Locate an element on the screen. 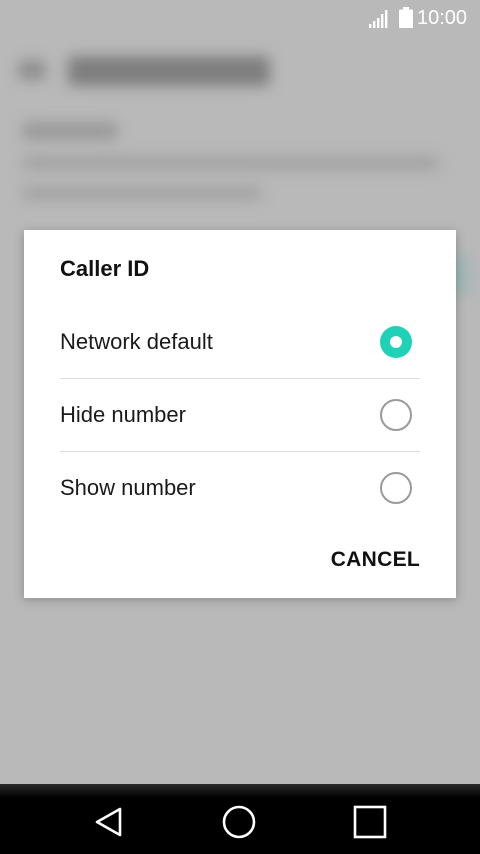 The image size is (480, 854). blurred-back-arrow is located at coordinates (32, 70).